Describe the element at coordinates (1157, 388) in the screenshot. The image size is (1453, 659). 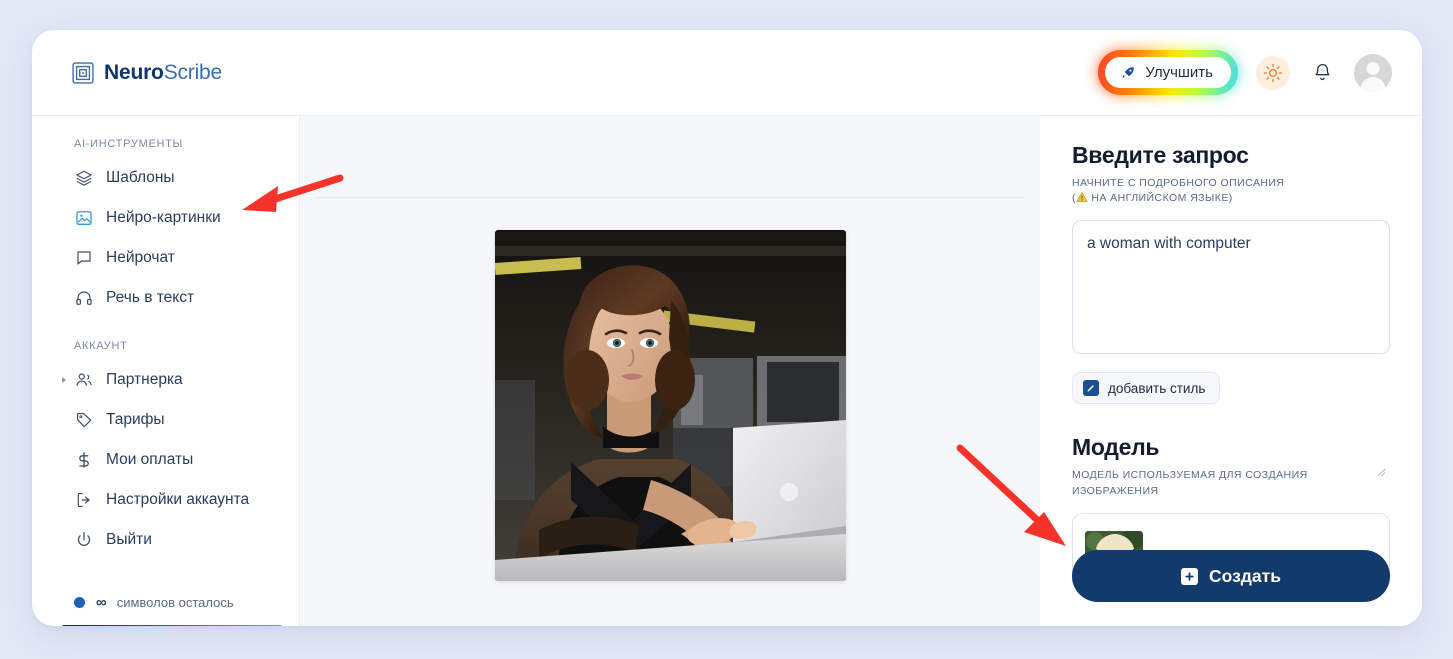
I see `add-style-label: добавить стиль` at that location.